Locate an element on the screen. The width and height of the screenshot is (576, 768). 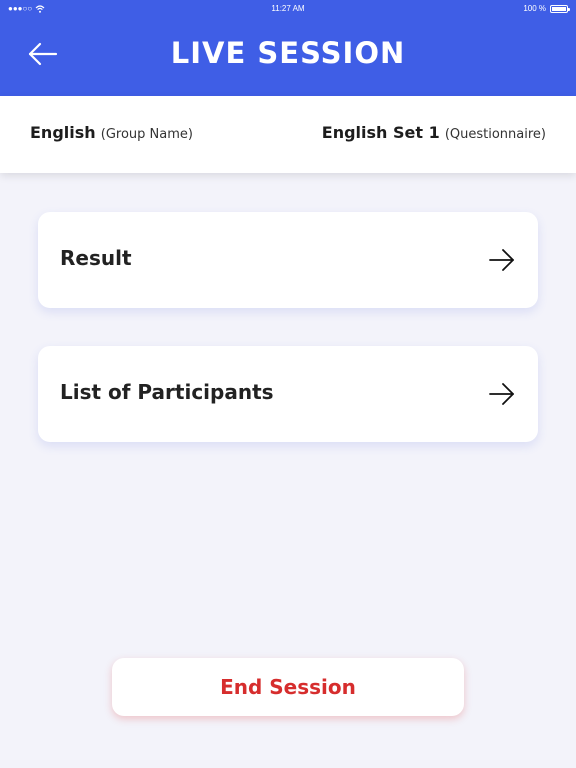
app-header: ●●●○○ 11:27 AM 100 % LIVE SESSION is located at coordinates (288, 48).